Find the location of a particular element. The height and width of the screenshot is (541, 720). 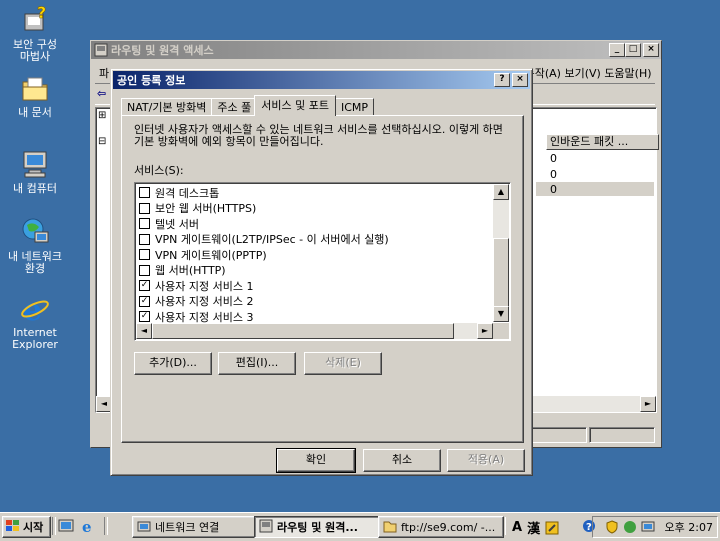

service-item: 원격 데스크톱 is located at coordinates (314, 193).